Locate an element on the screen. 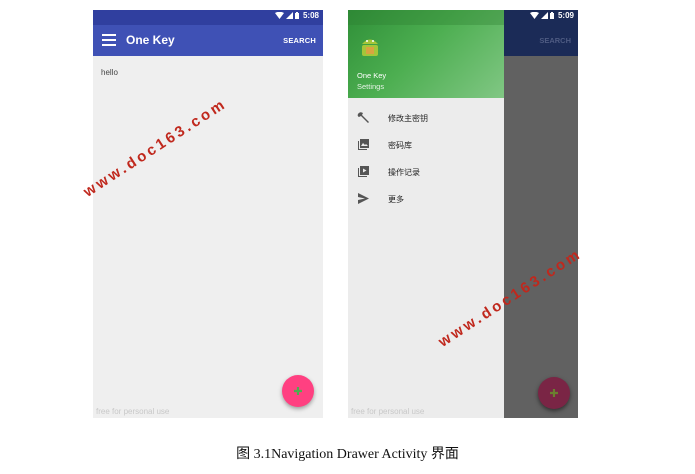 This screenshot has width=695, height=474. drawer-item-change-master-key: 修改主密钥 is located at coordinates (426, 118).